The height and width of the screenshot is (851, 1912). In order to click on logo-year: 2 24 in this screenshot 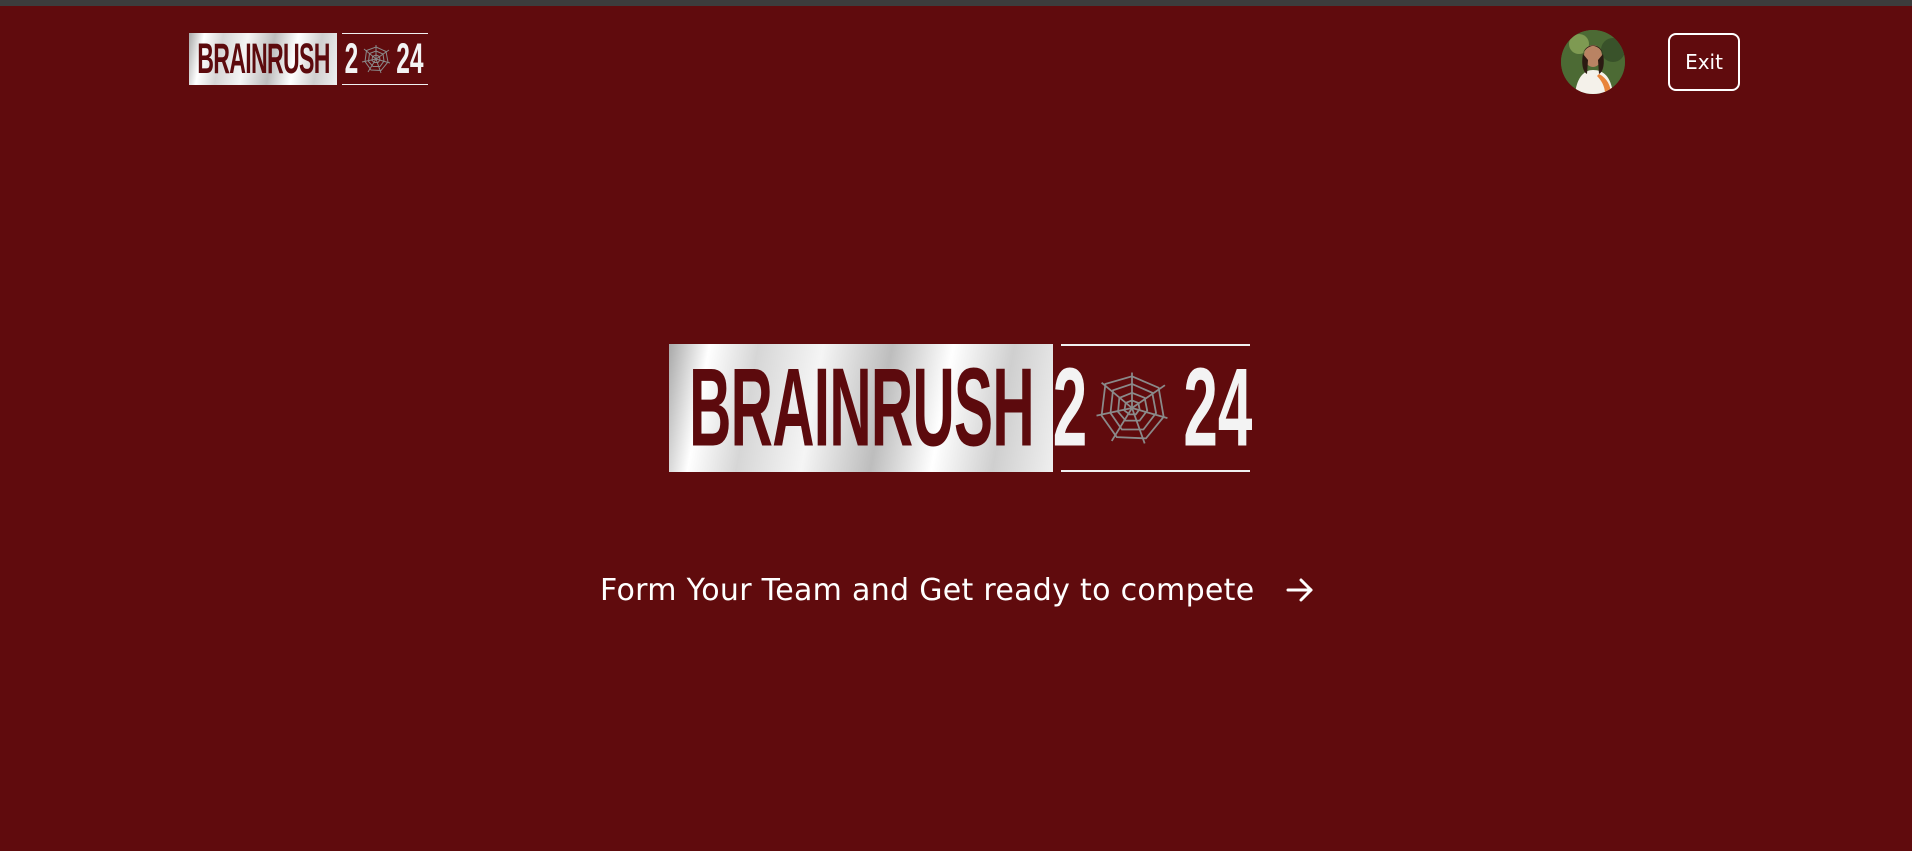, I will do `click(385, 59)`.